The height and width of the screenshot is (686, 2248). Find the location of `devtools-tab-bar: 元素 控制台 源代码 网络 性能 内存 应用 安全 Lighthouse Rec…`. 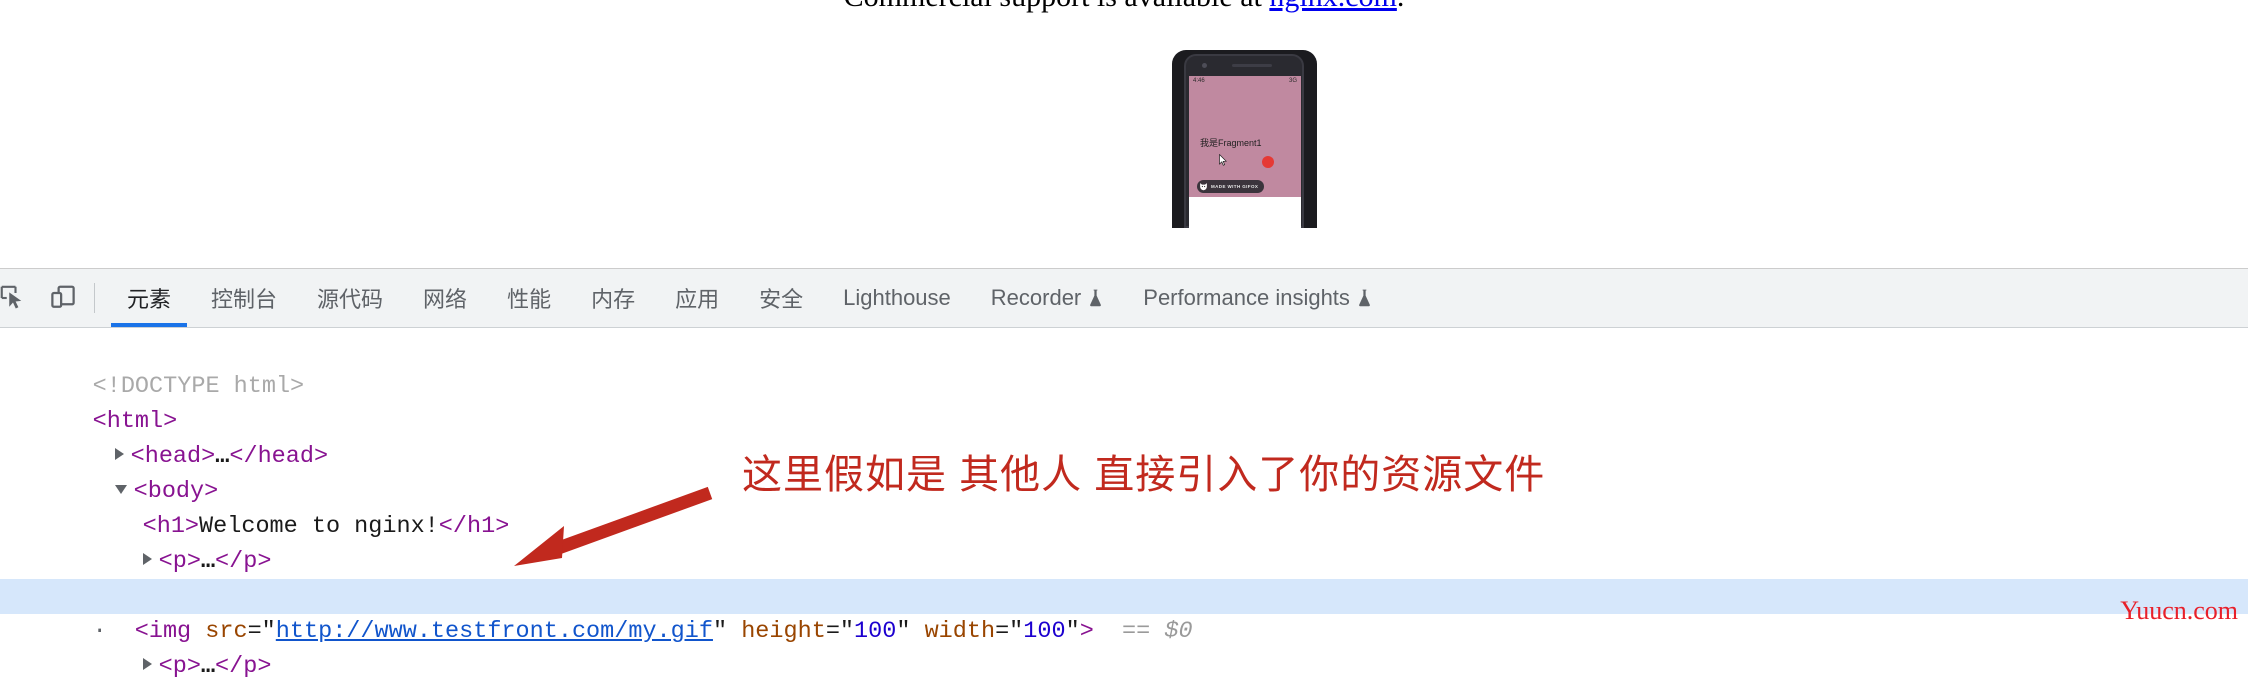

devtools-tab-bar: 元素 控制台 源代码 网络 性能 内存 应用 安全 Lighthouse Rec… is located at coordinates (1124, 298).